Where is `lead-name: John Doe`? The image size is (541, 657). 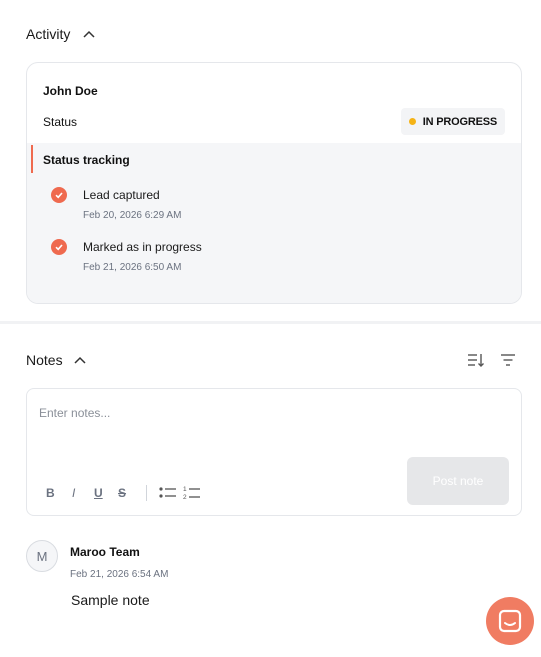
lead-name: John Doe is located at coordinates (70, 91).